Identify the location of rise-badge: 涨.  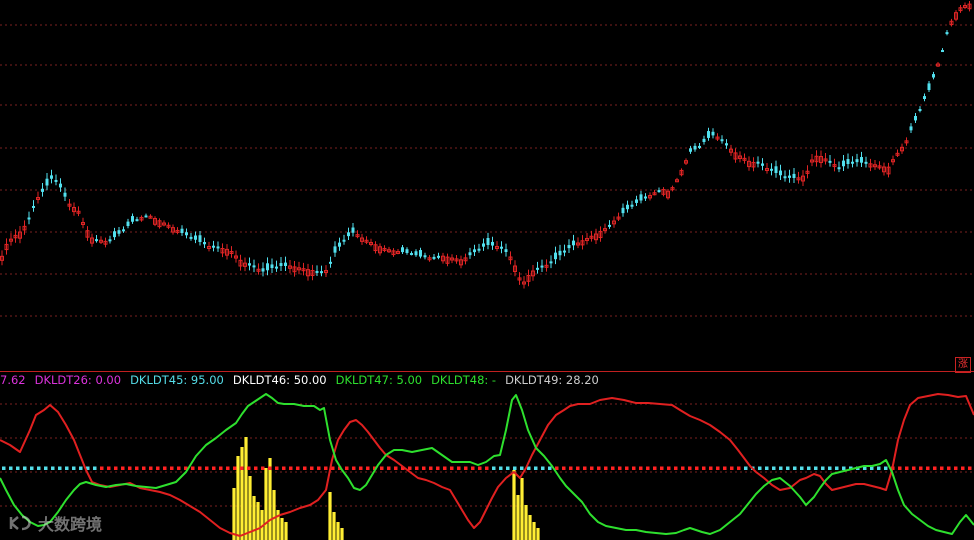
(963, 365).